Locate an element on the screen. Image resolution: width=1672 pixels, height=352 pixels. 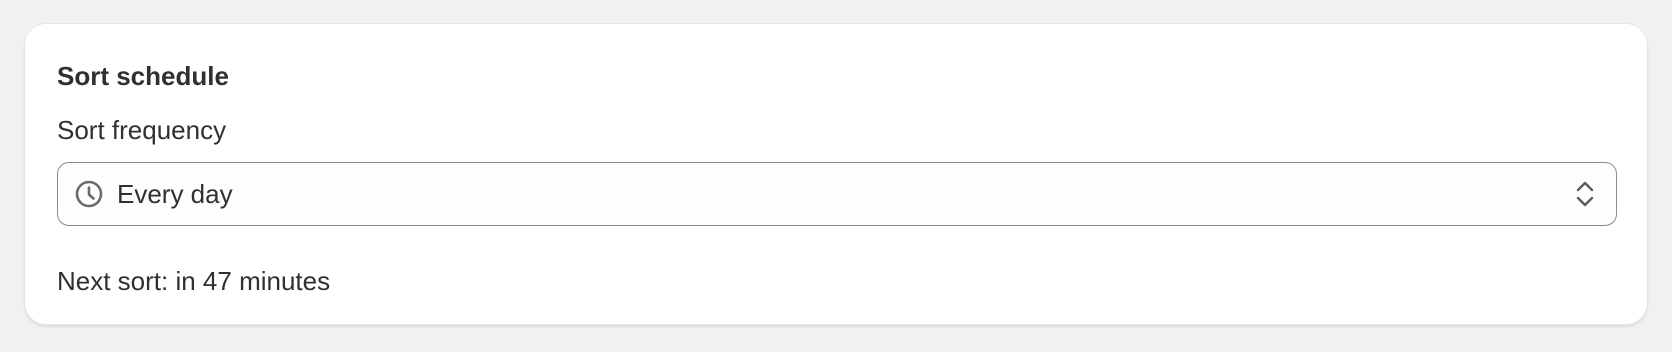
select-chevrons-icon is located at coordinates (1585, 194).